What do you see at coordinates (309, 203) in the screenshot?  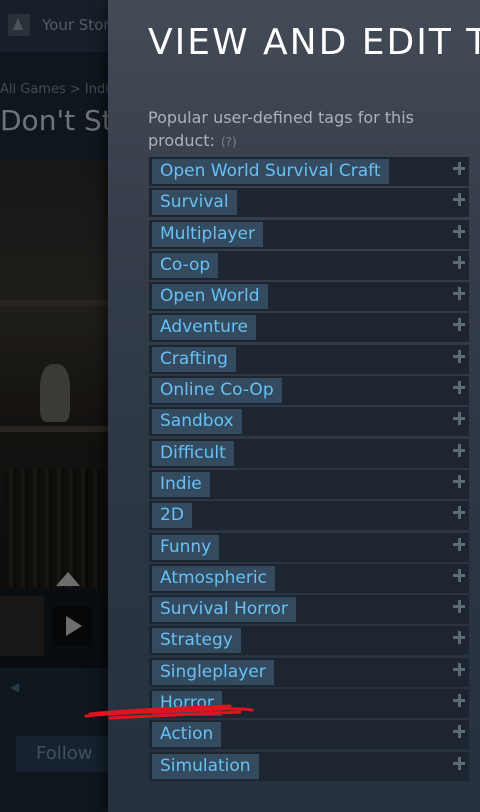 I see `tag-row: Survival` at bounding box center [309, 203].